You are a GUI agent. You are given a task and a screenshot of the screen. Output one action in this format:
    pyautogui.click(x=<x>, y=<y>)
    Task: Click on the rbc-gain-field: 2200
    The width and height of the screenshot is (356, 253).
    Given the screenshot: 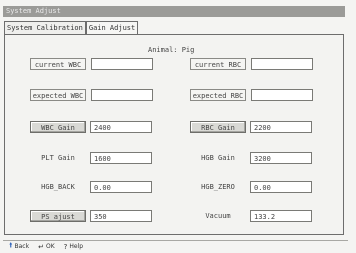 What is the action you would take?
    pyautogui.click(x=281, y=127)
    